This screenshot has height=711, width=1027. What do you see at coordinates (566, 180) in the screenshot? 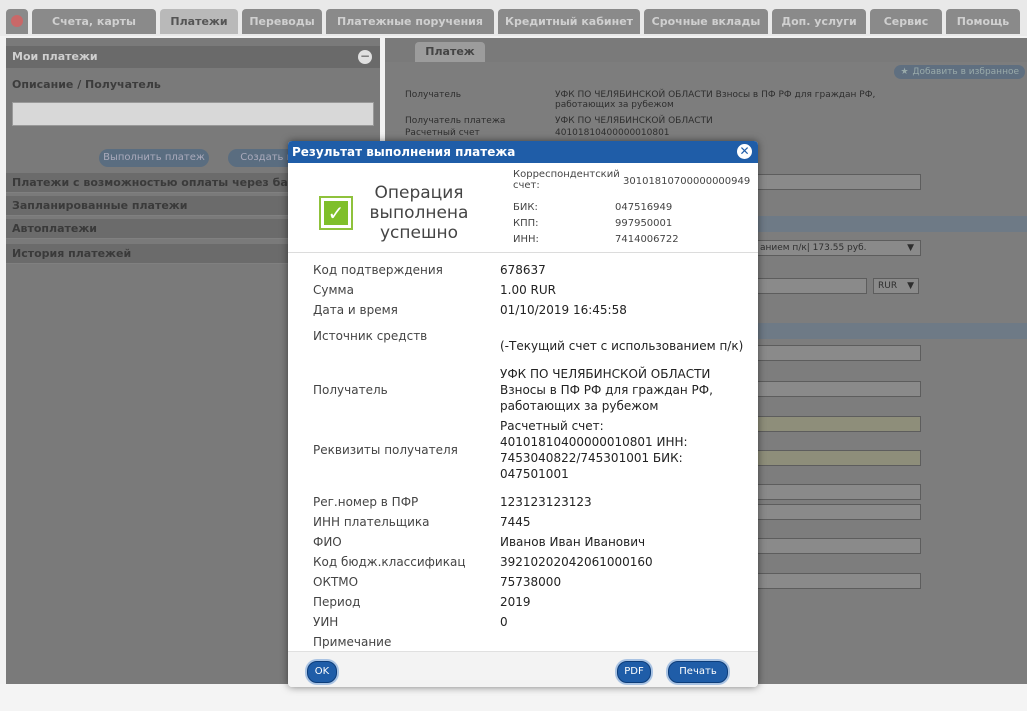
I see `corr-account-label: Корреспондентский счет:` at bounding box center [566, 180].